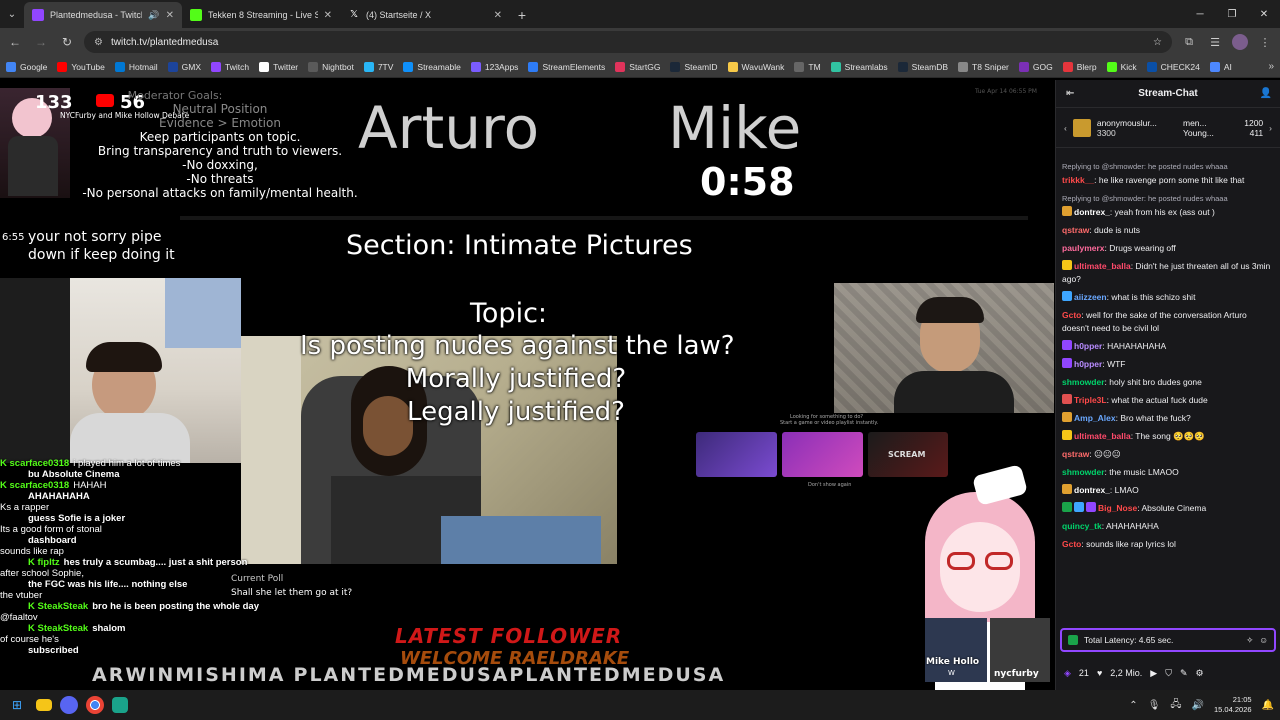  What do you see at coordinates (15, 42) in the screenshot?
I see `back-icon: ←` at bounding box center [15, 42].